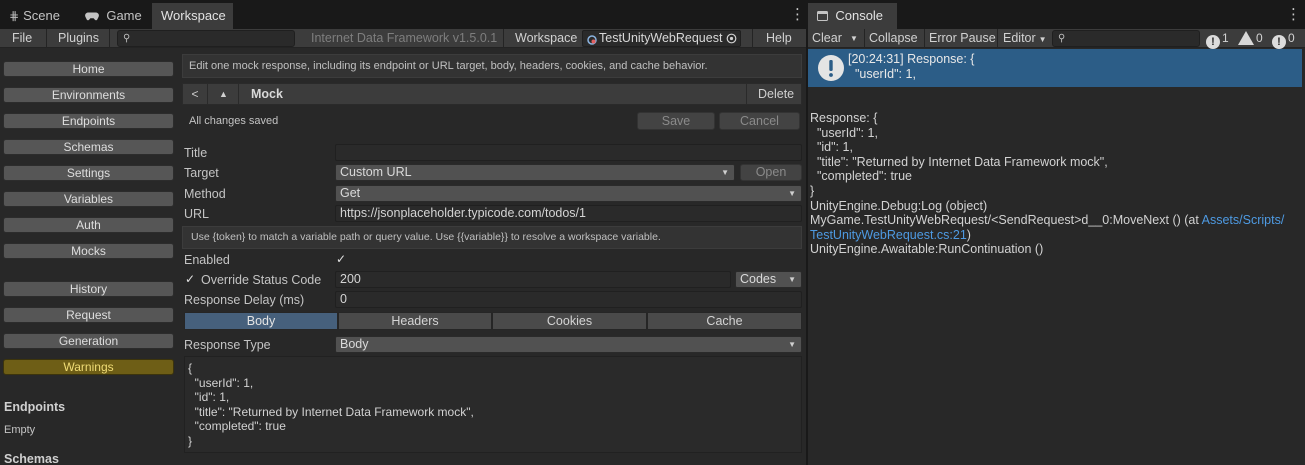 Image resolution: width=1305 pixels, height=465 pixels. What do you see at coordinates (192, 16) in the screenshot?
I see `tab-workspace: Workspace` at bounding box center [192, 16].